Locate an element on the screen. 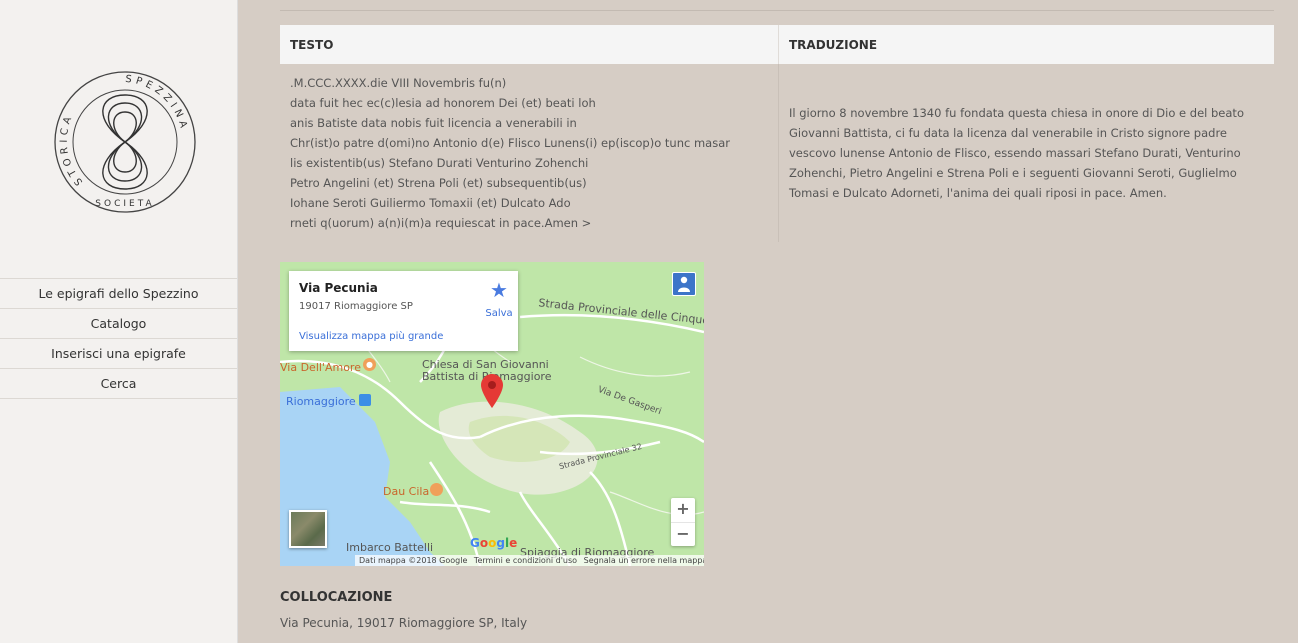 The height and width of the screenshot is (643, 1298). svg-text: SPEZZINA is located at coordinates (157, 103).